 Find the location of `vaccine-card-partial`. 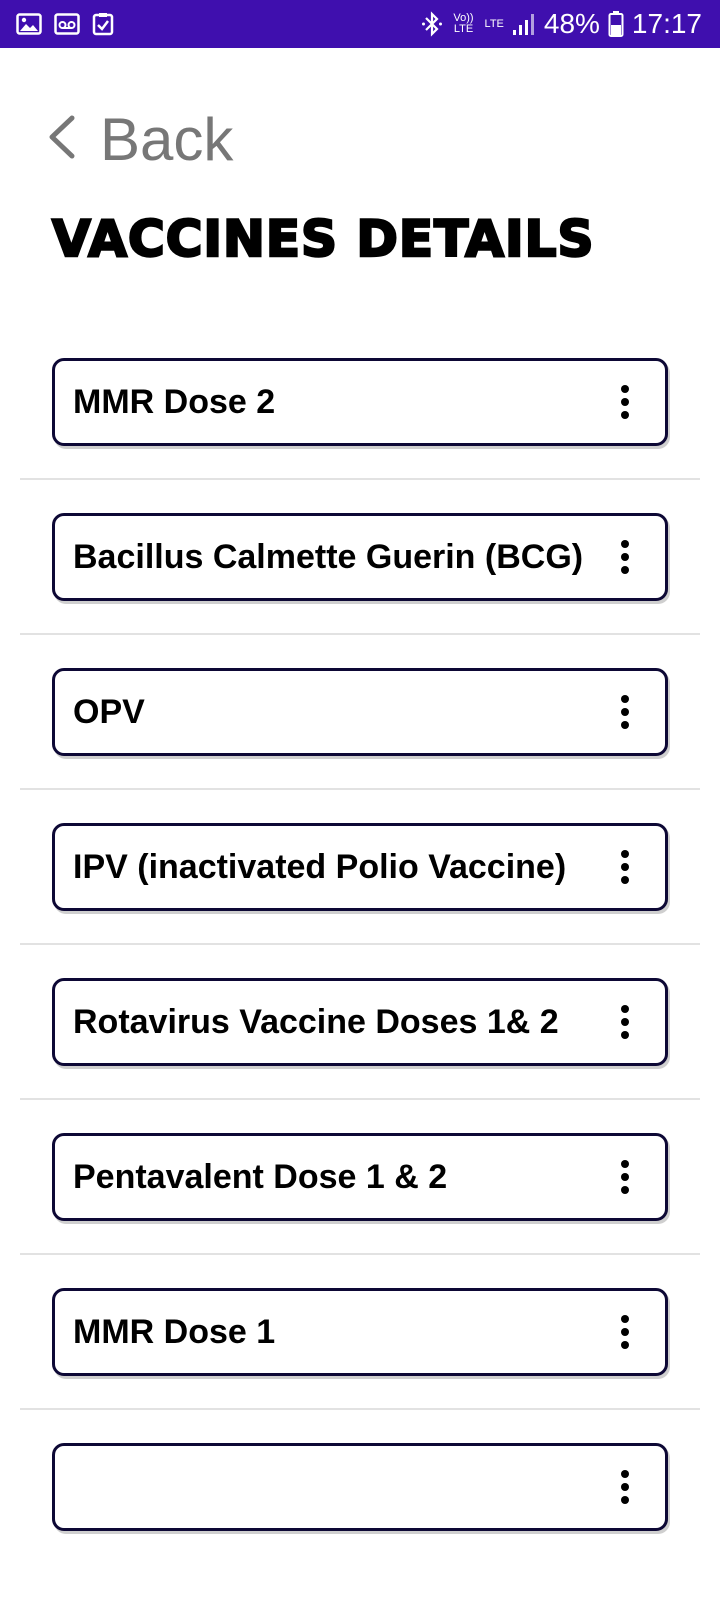

vaccine-card-partial is located at coordinates (360, 1487).